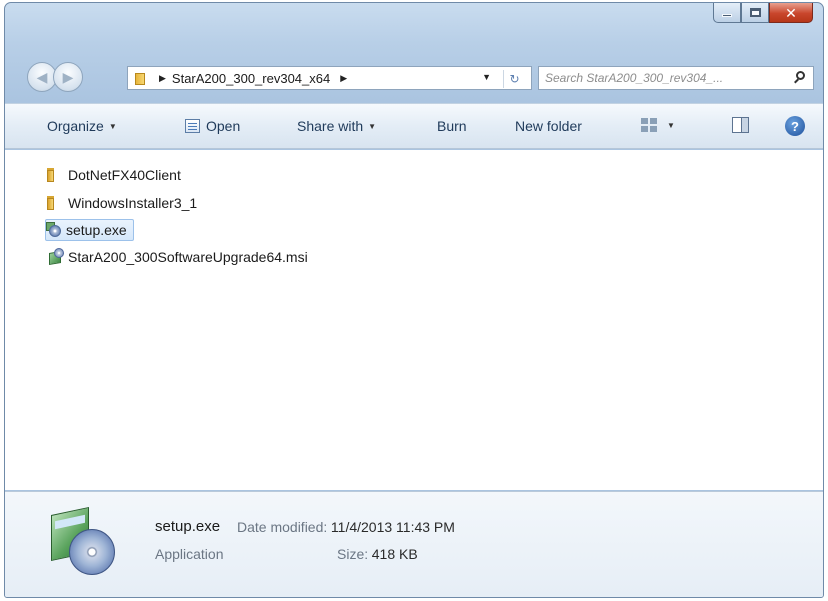 Image resolution: width=828 pixels, height=601 pixels. I want to click on details-file-type: Application, so click(189, 554).